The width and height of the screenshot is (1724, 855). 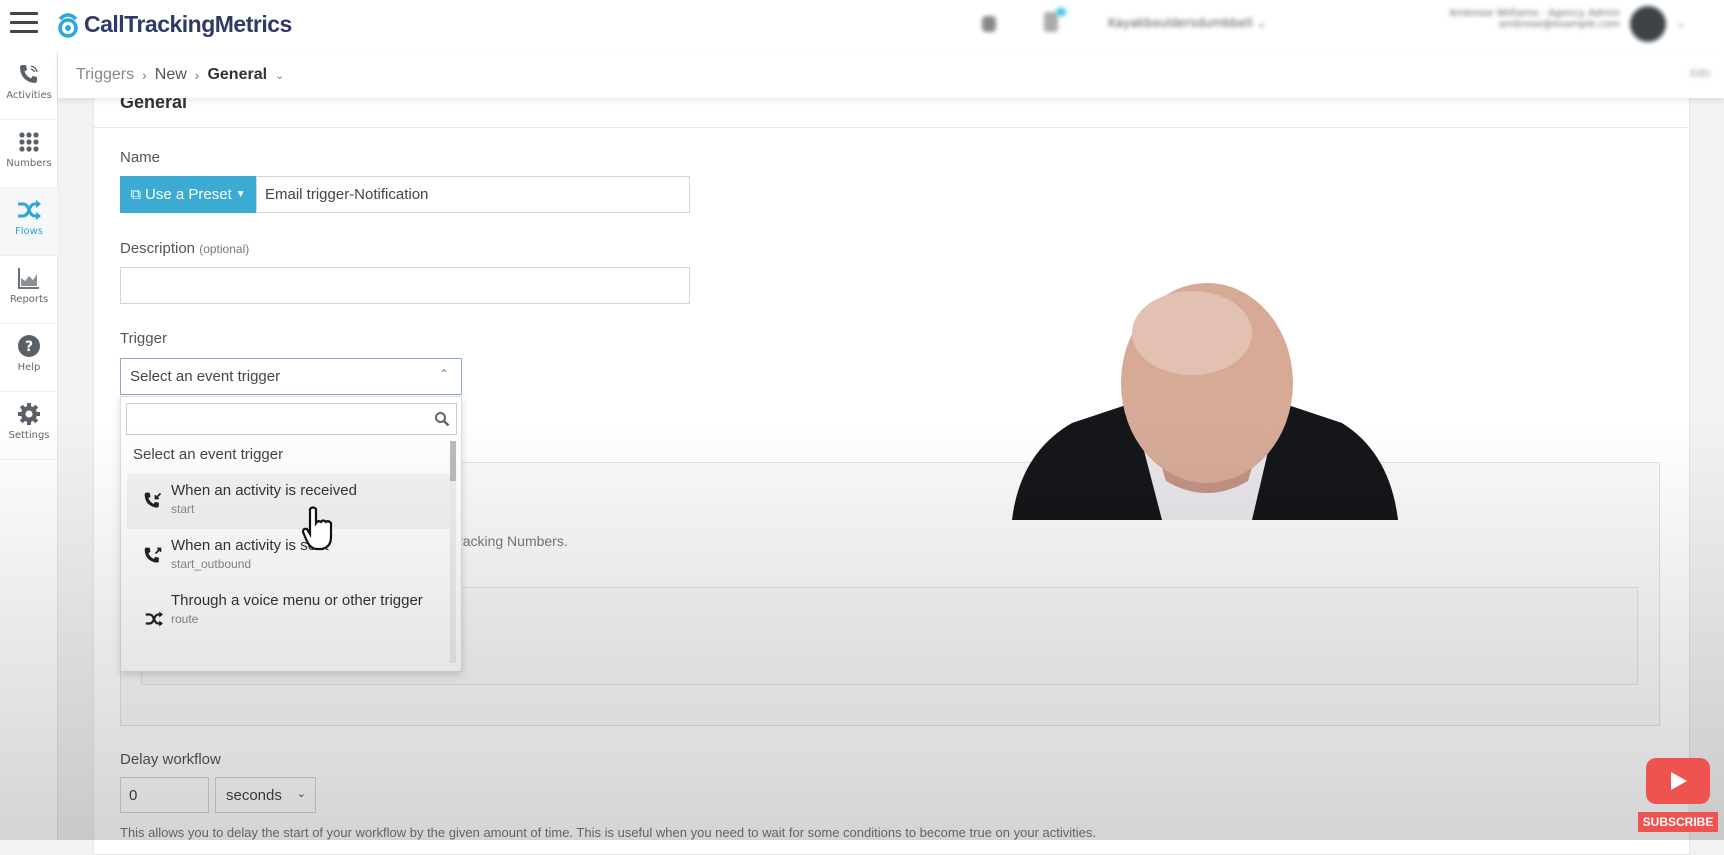 What do you see at coordinates (171, 75) in the screenshot?
I see `breadcrumb-new: New` at bounding box center [171, 75].